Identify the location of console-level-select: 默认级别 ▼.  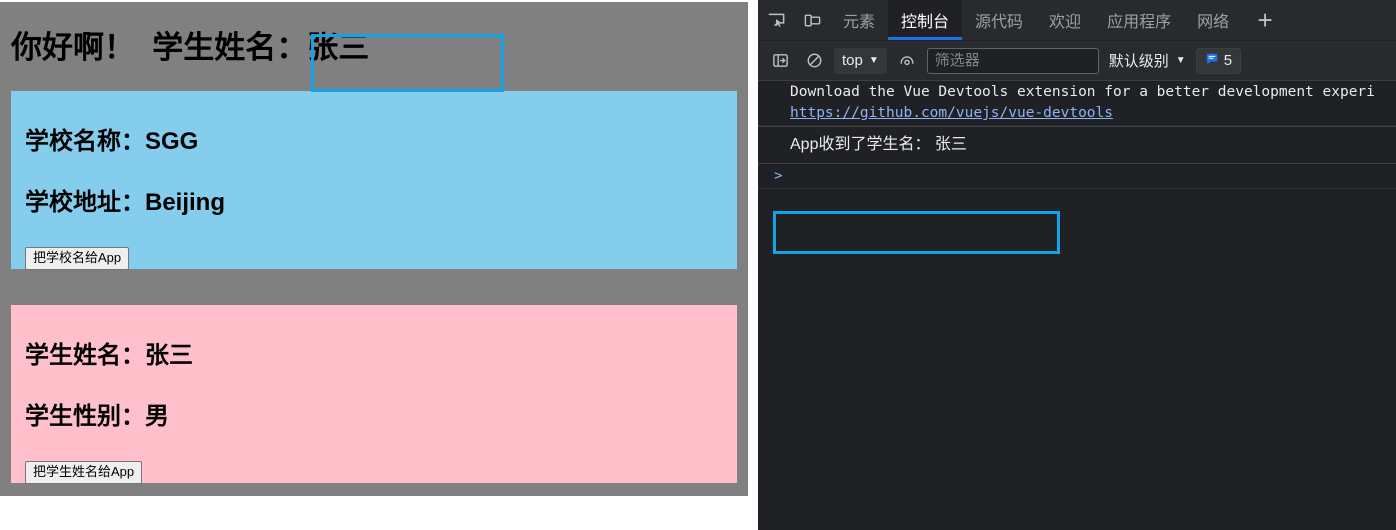
(1147, 60).